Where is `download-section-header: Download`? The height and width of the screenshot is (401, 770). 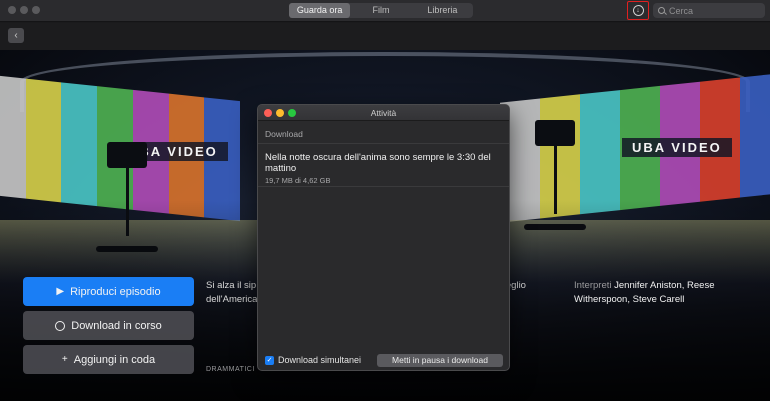 download-section-header: Download is located at coordinates (284, 134).